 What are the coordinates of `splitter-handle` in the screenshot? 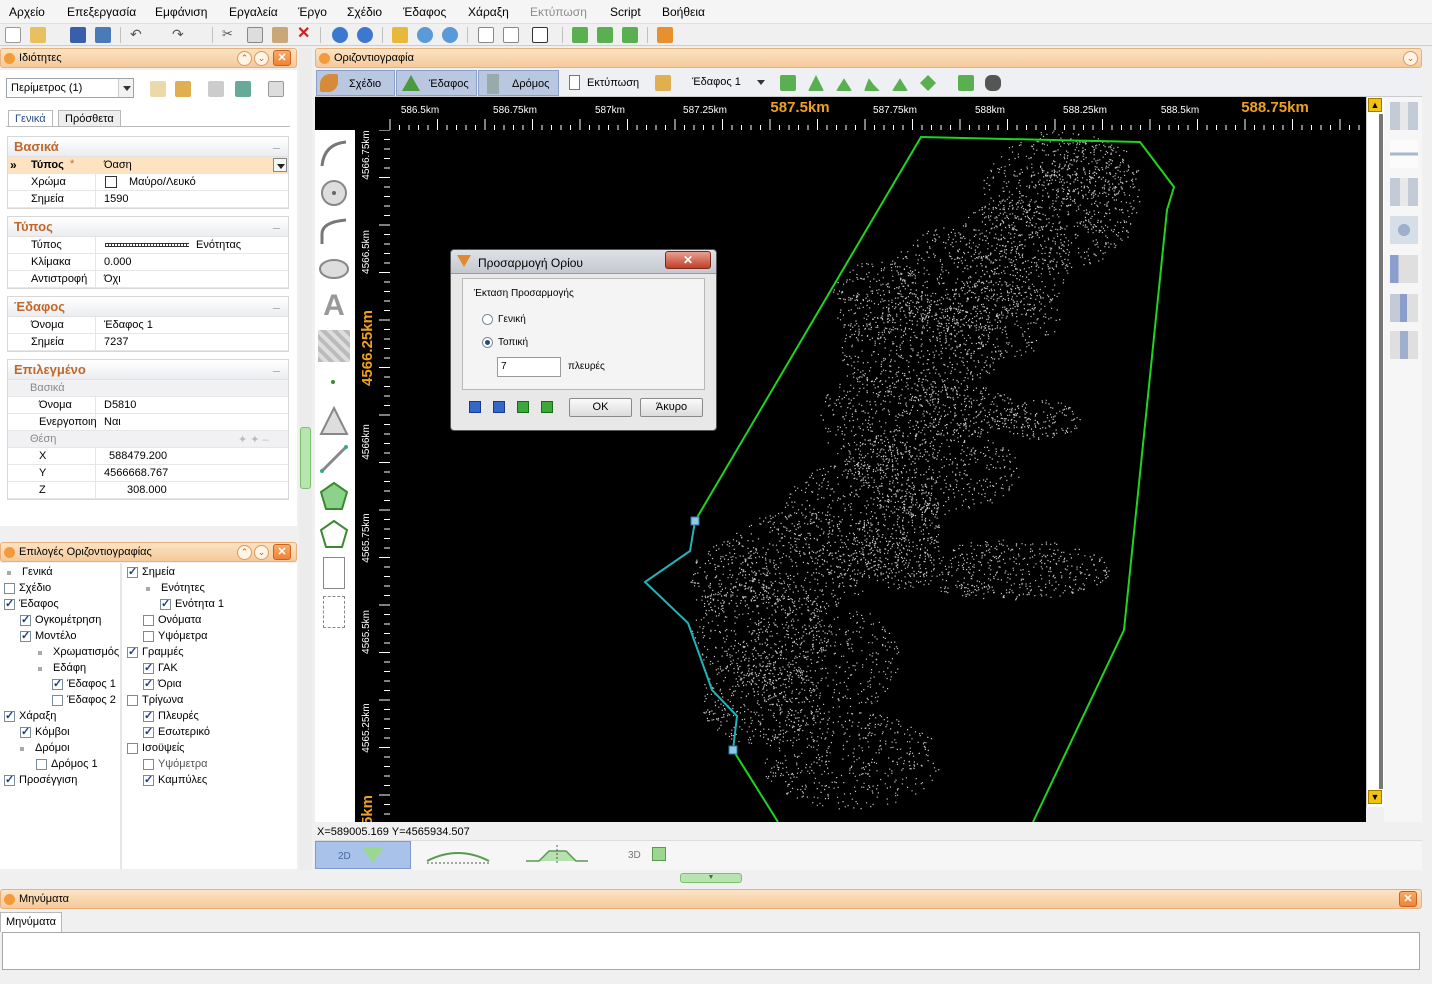 It's located at (305, 458).